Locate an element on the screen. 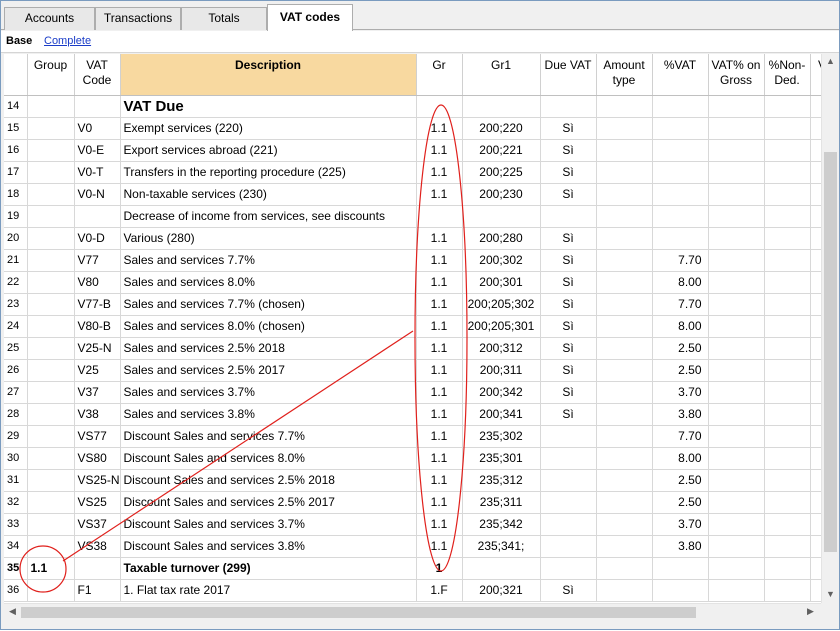  cell-description: Sales and services 8.0% (chosen) is located at coordinates (268, 326).